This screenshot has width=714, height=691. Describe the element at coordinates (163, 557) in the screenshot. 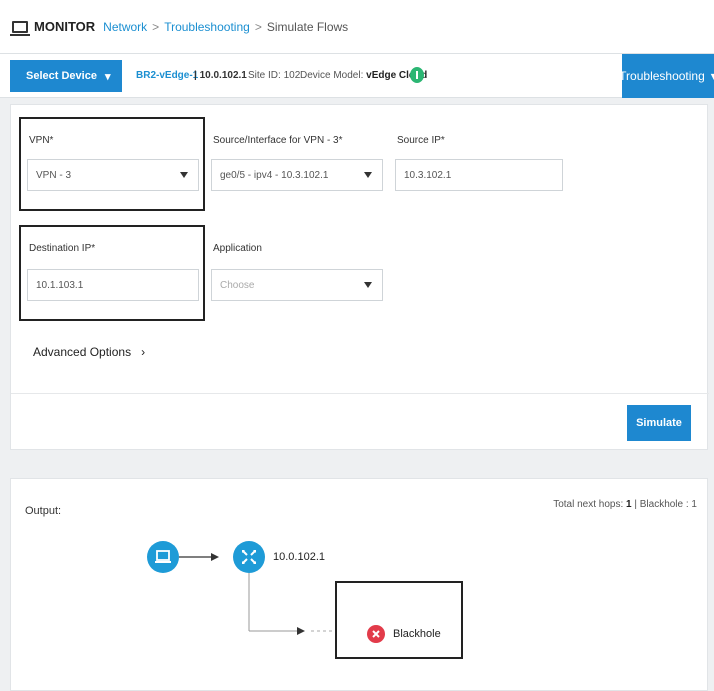

I see `laptop-icon` at that location.